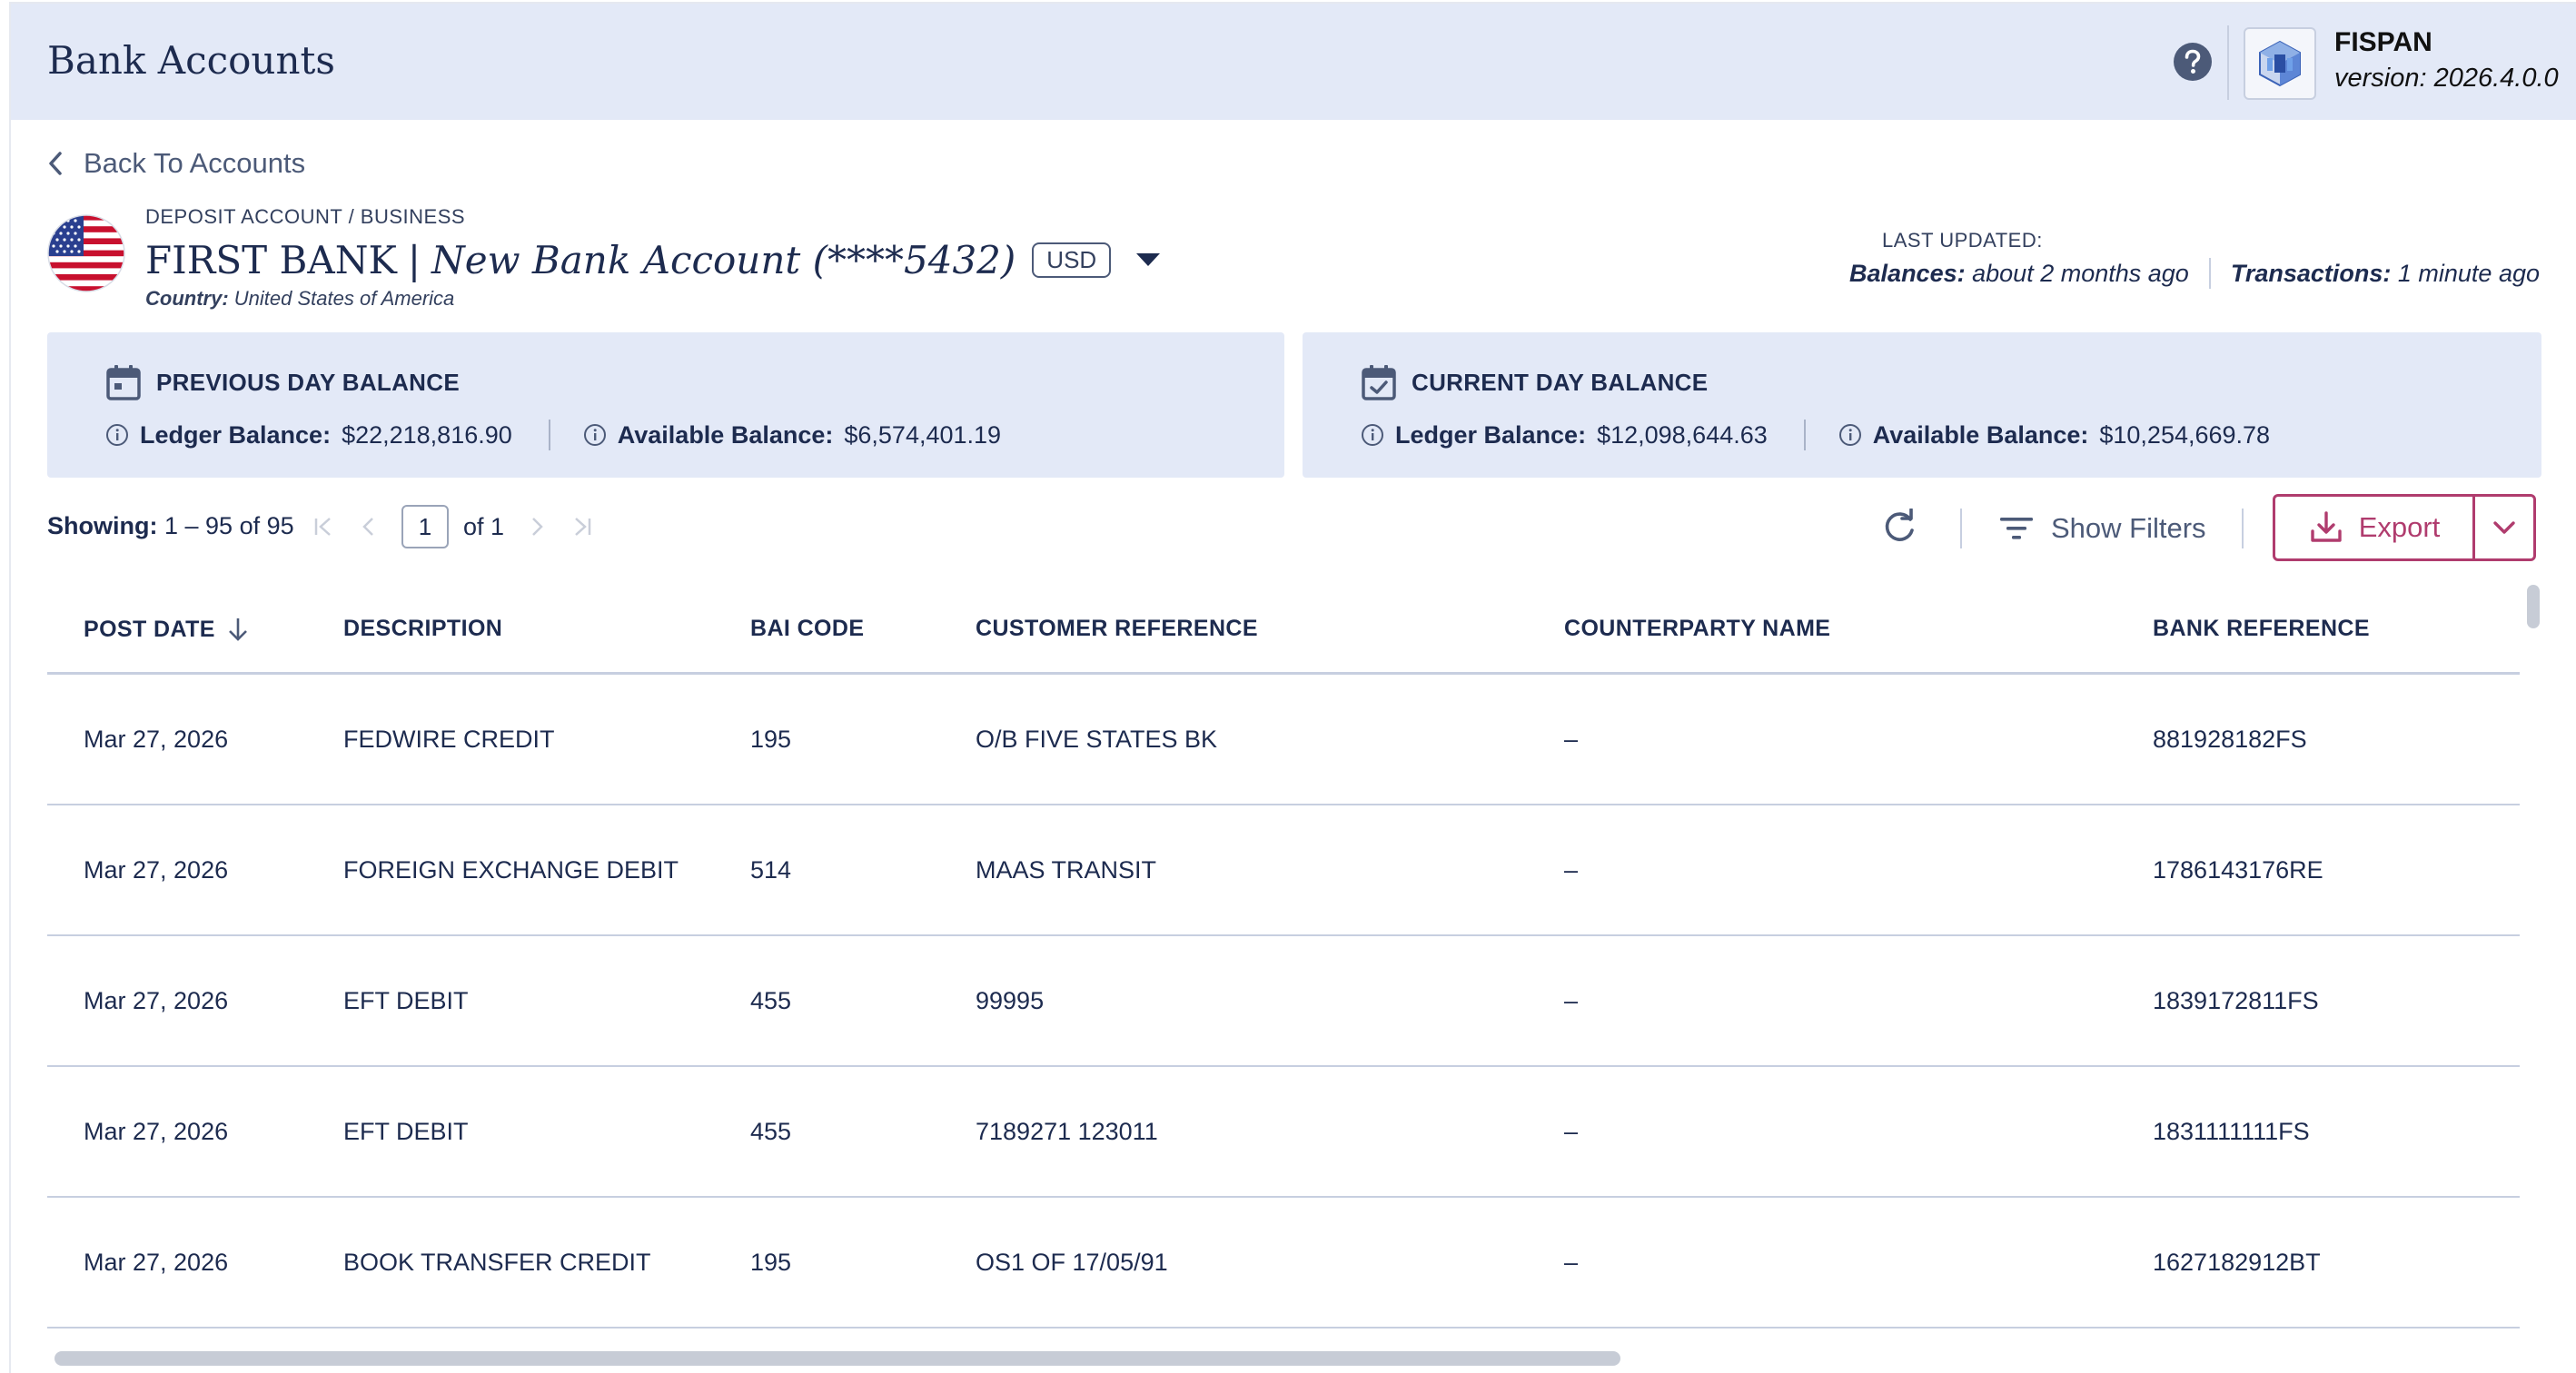 The image size is (2576, 1373). Describe the element at coordinates (2228, 62) in the screenshot. I see `header-divider` at that location.